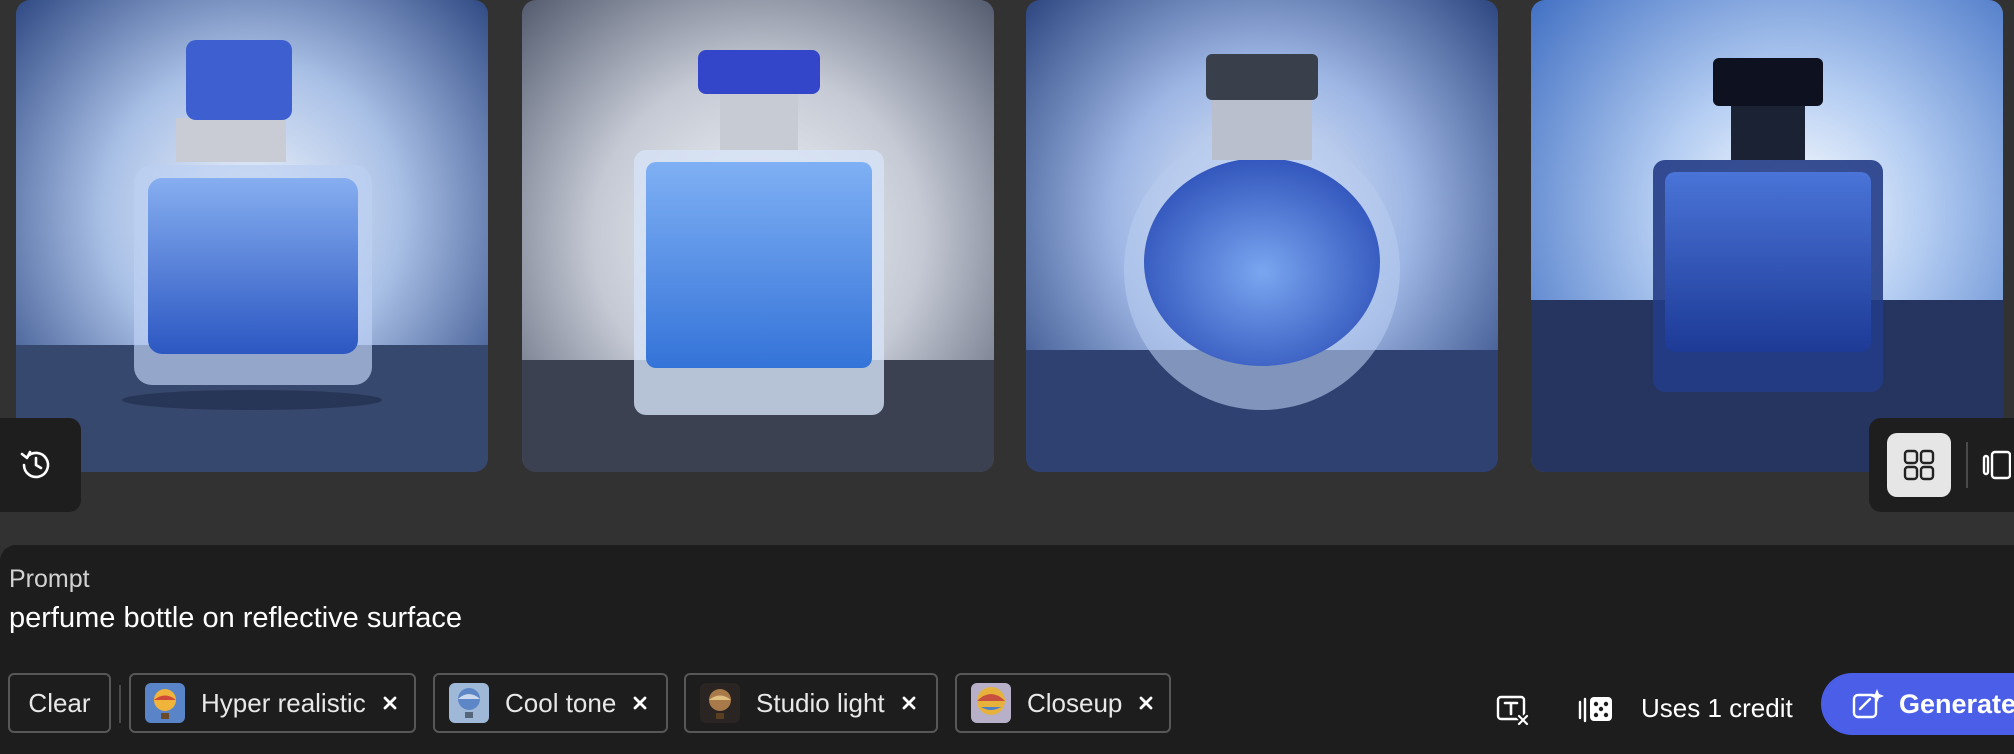  I want to click on history-button, so click(36, 465).